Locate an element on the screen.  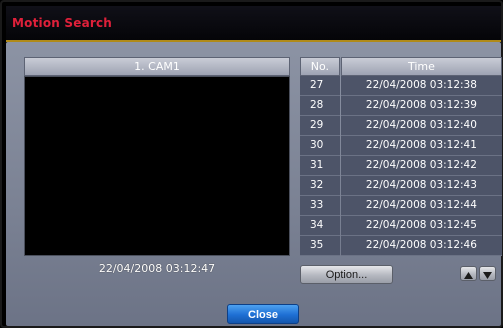
camera-label: 1. CAM1 is located at coordinates (157, 66).